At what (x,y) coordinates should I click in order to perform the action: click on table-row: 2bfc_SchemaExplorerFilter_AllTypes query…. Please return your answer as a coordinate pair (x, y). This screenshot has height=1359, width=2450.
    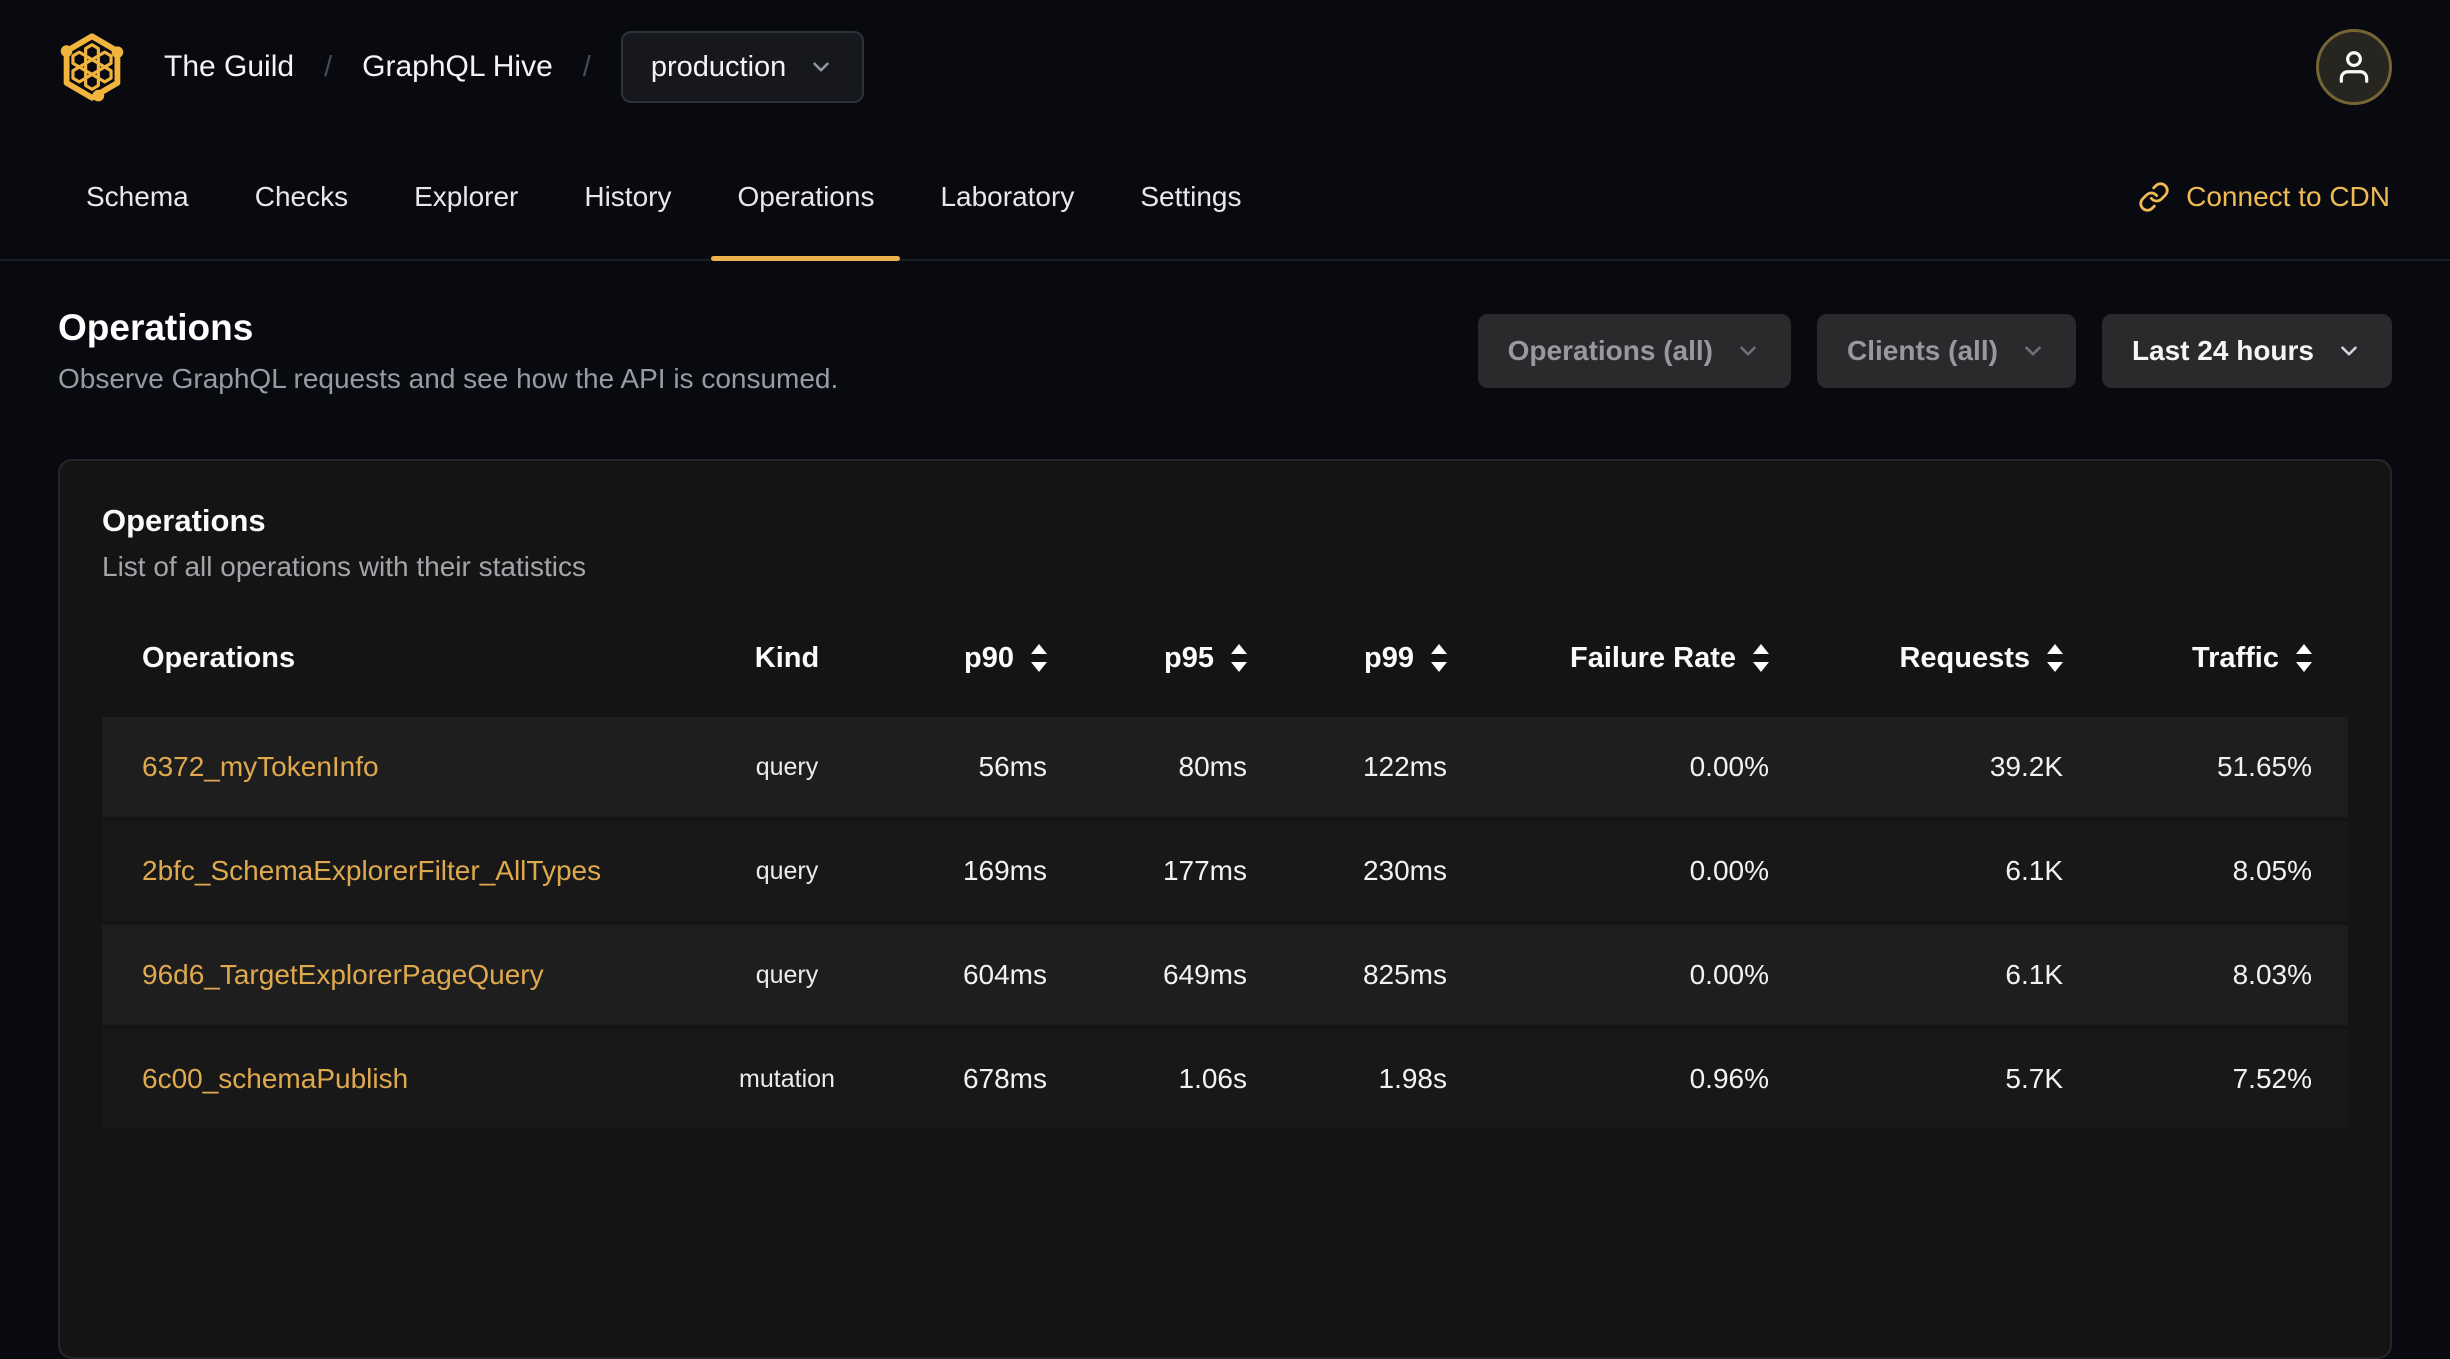
    Looking at the image, I should click on (1225, 873).